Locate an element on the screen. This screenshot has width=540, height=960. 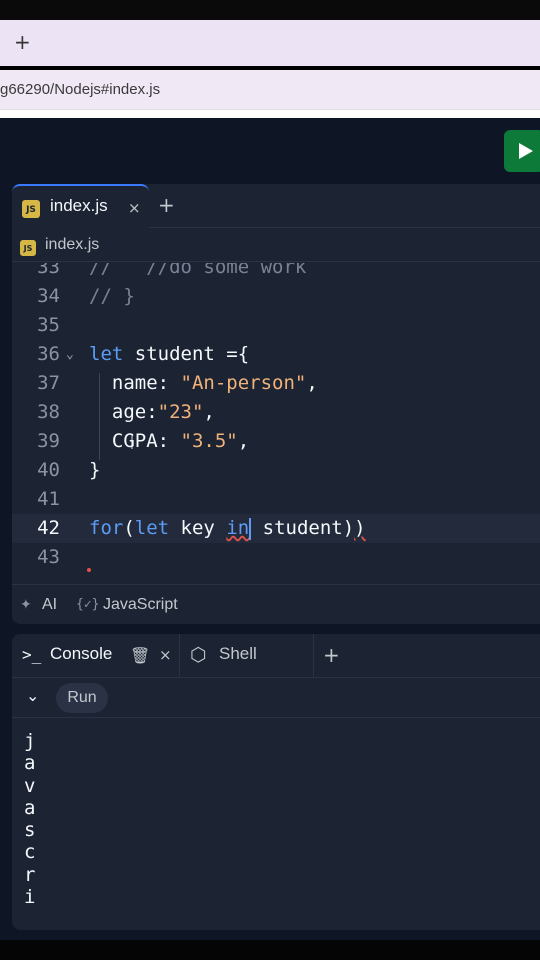
code-text: let student ={ is located at coordinates (169, 354).